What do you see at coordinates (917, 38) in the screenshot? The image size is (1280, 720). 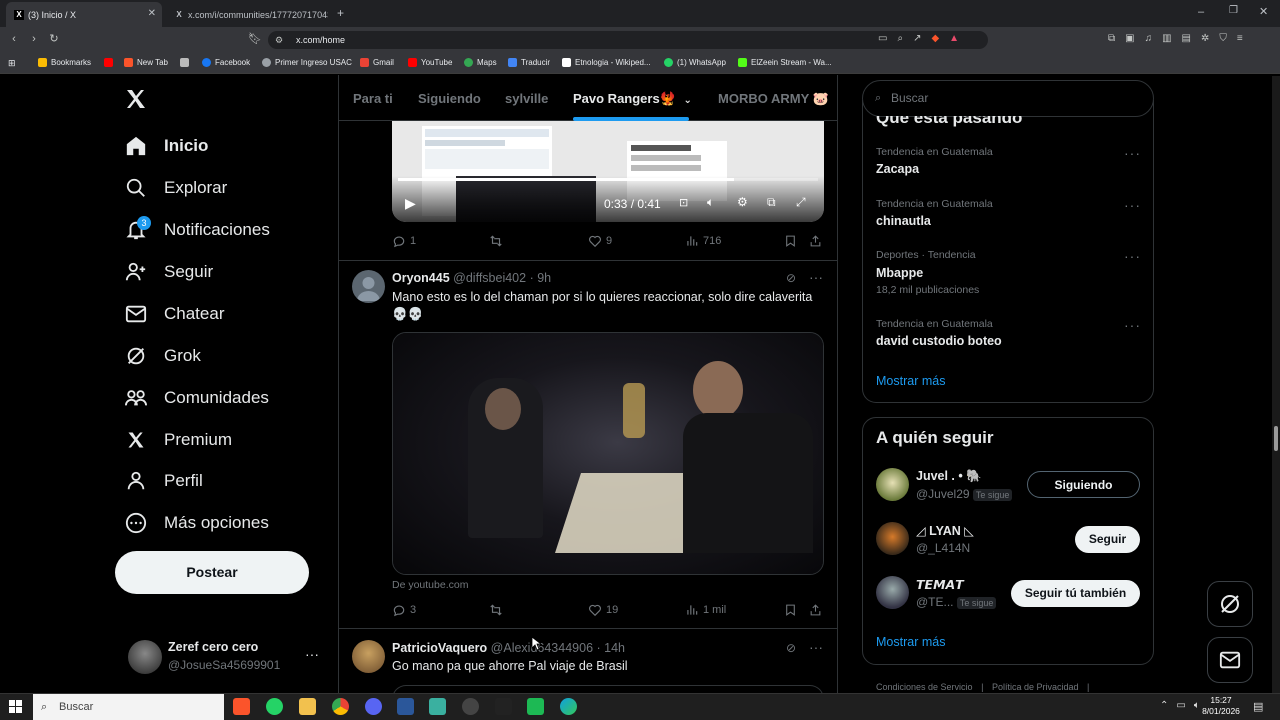 I see `share-icon: ↗` at bounding box center [917, 38].